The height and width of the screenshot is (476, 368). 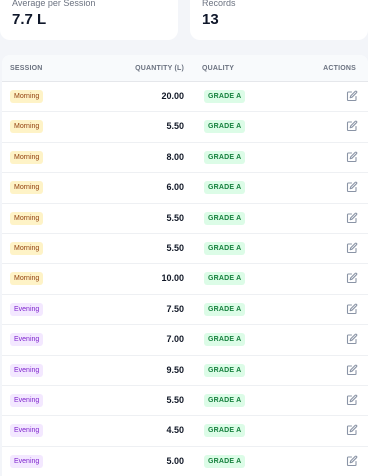 I want to click on quantity-value: 9.50, so click(x=175, y=369).